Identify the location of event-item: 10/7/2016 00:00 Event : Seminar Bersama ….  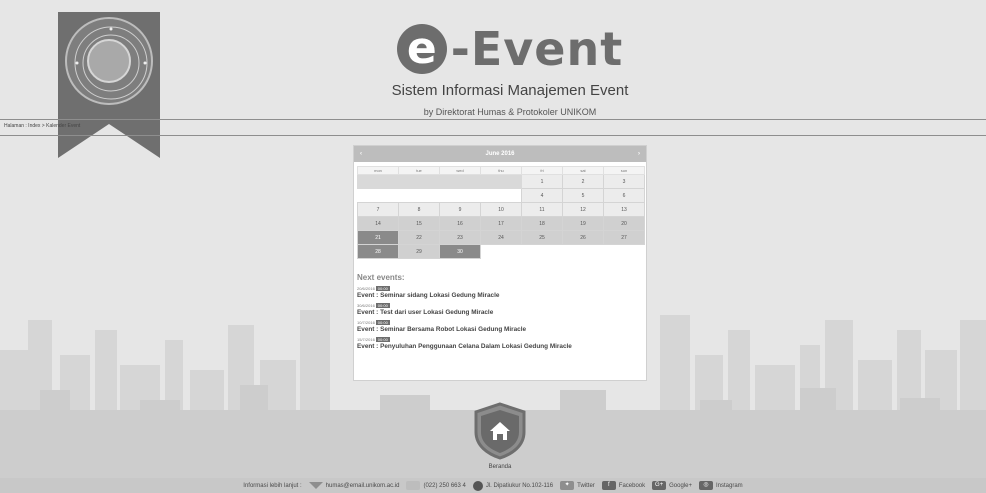
(501, 326).